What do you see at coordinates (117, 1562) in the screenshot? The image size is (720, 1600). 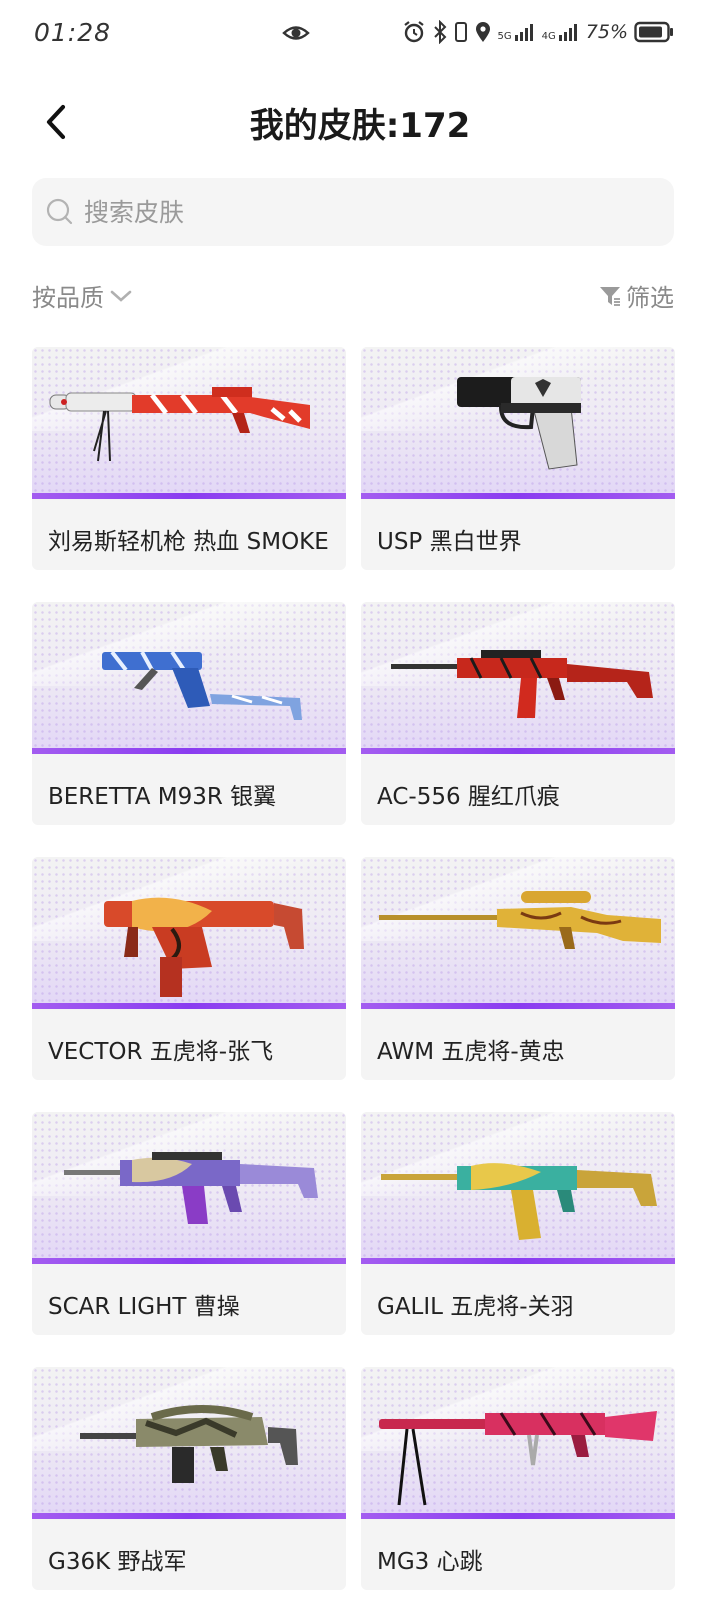 I see `skin-name: G36K 野战军` at bounding box center [117, 1562].